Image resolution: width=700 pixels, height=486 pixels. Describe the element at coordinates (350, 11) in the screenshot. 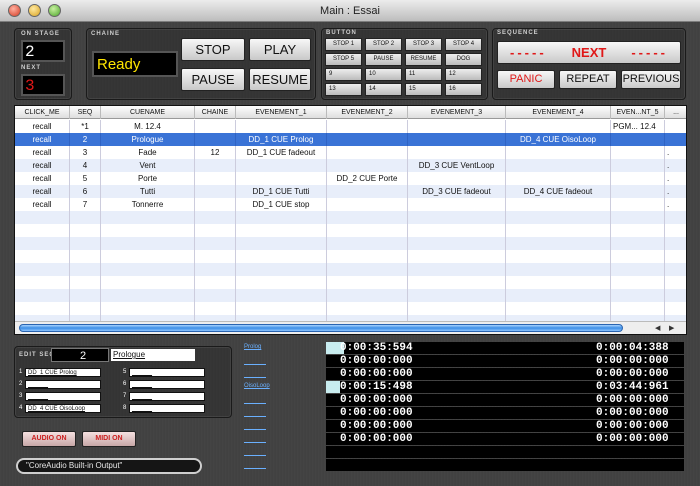

I see `window-titlebar: Main : Essai` at that location.